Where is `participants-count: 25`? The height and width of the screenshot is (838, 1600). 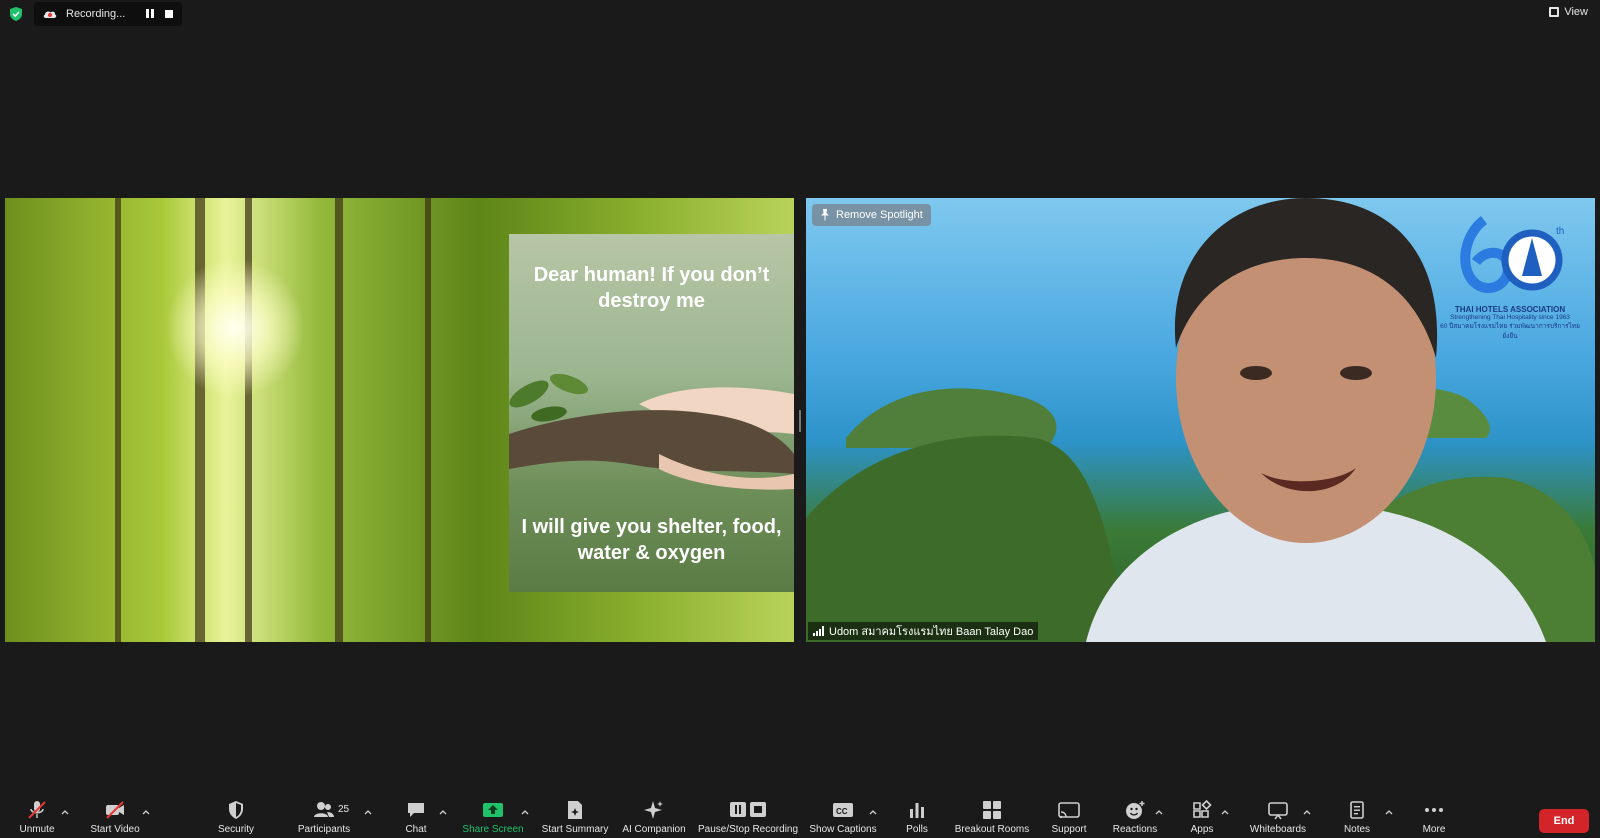
participants-count: 25 is located at coordinates (344, 809).